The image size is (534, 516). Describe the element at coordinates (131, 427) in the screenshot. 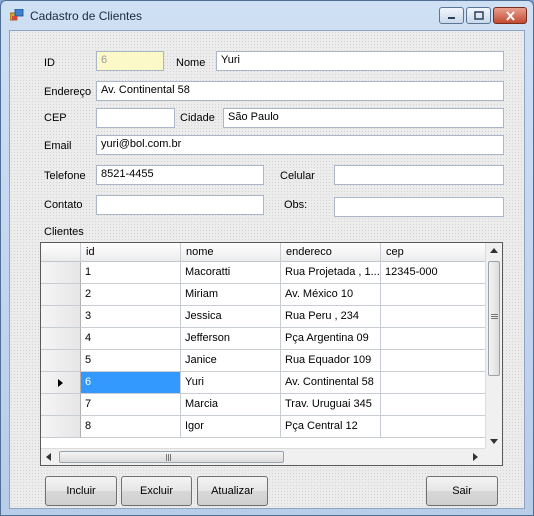

I see `cell-id: 8` at that location.